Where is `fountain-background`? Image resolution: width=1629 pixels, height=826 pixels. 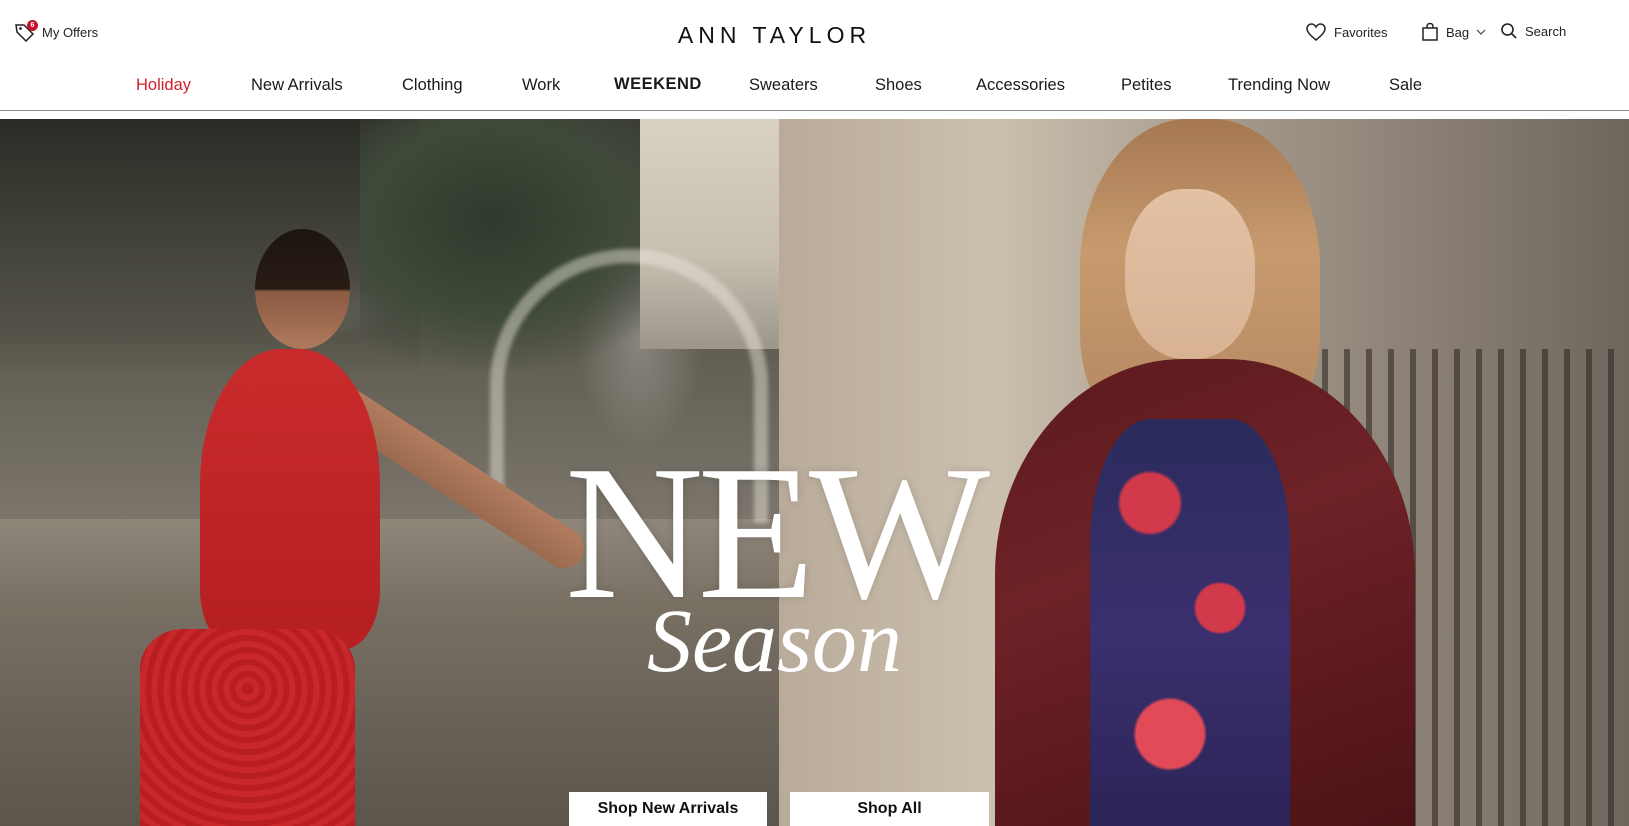 fountain-background is located at coordinates (210, 249).